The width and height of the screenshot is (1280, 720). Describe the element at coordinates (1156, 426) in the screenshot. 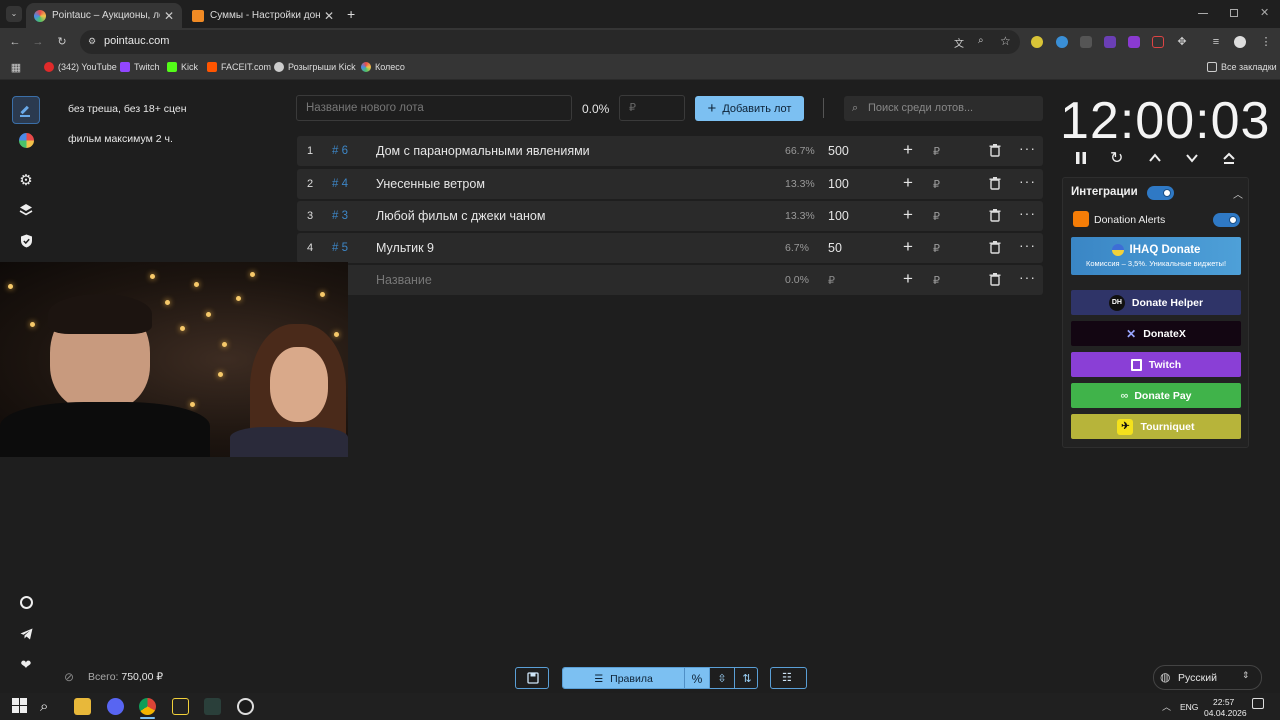

I see `tourniquet-button: ✈ Tourniquet` at that location.